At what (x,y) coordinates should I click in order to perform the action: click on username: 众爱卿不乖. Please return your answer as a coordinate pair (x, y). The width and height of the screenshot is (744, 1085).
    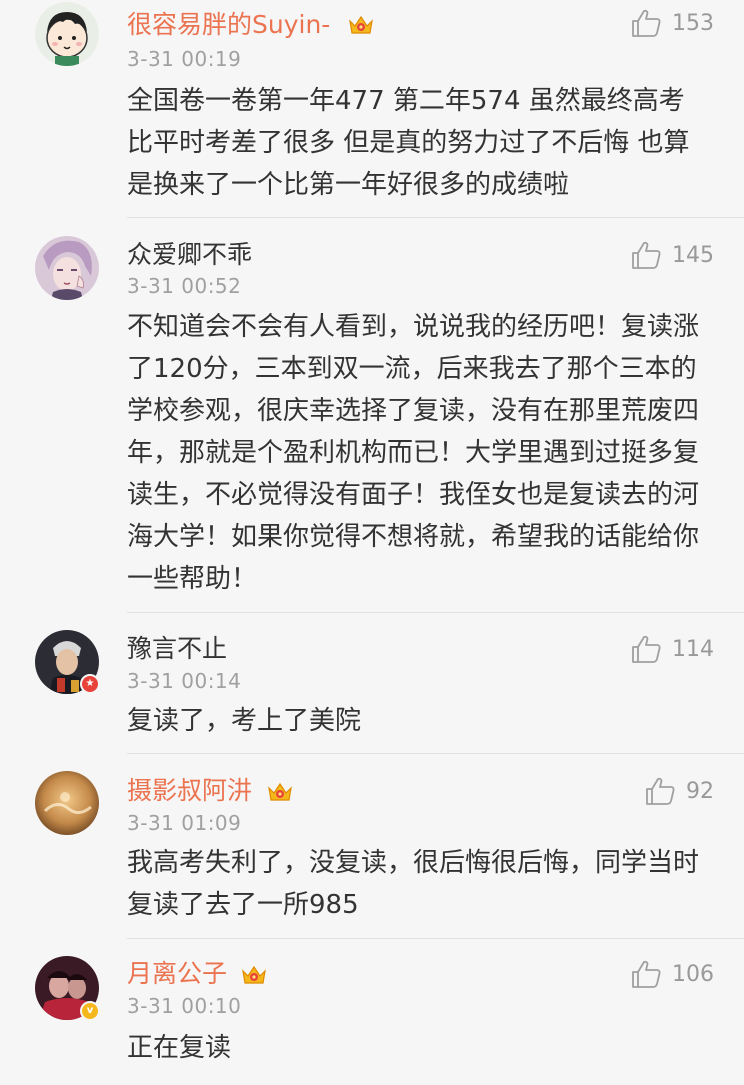
    Looking at the image, I should click on (189, 255).